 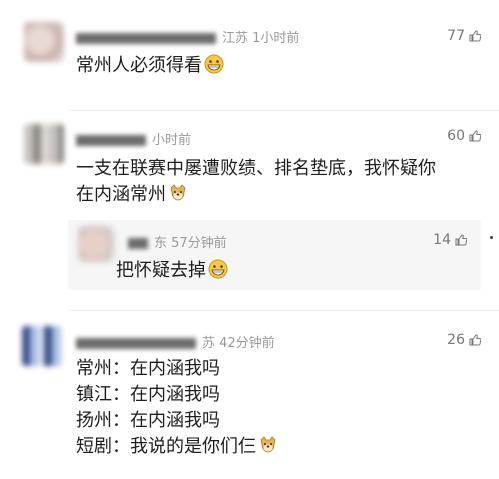 What do you see at coordinates (172, 140) in the screenshot?
I see `location-time: 小时前` at bounding box center [172, 140].